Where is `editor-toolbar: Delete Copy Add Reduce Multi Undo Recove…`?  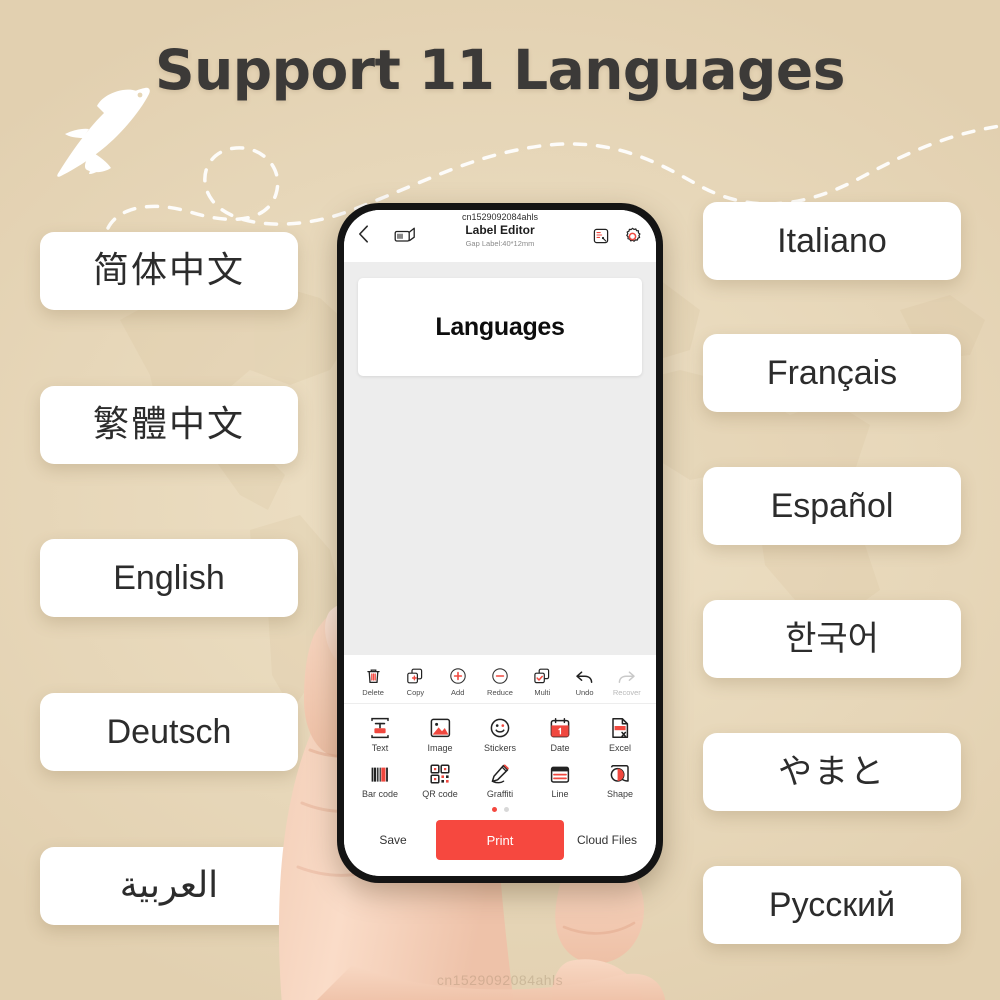
editor-toolbar: Delete Copy Add Reduce Multi Undo Recove… is located at coordinates (500, 734).